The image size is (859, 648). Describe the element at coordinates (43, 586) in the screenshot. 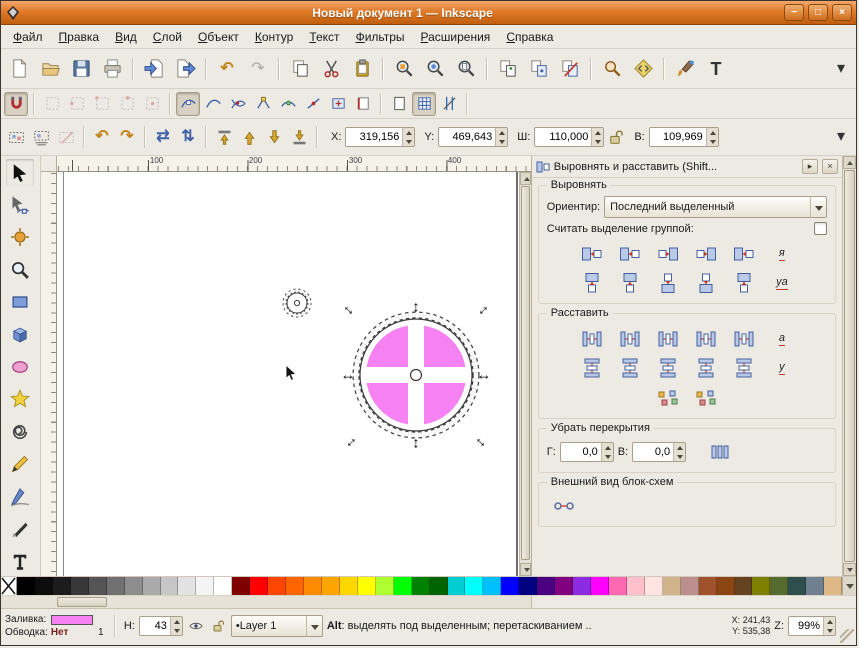

I see `palette-swatch-0d0d0d` at that location.